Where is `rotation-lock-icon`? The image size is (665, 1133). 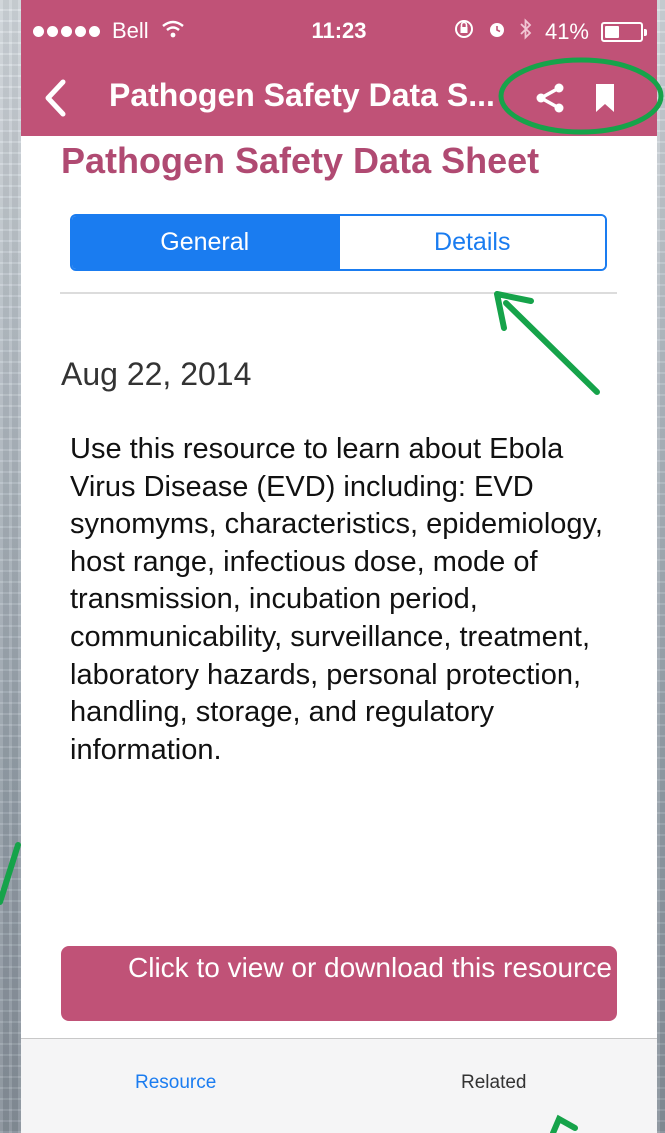
rotation-lock-icon is located at coordinates (464, 32).